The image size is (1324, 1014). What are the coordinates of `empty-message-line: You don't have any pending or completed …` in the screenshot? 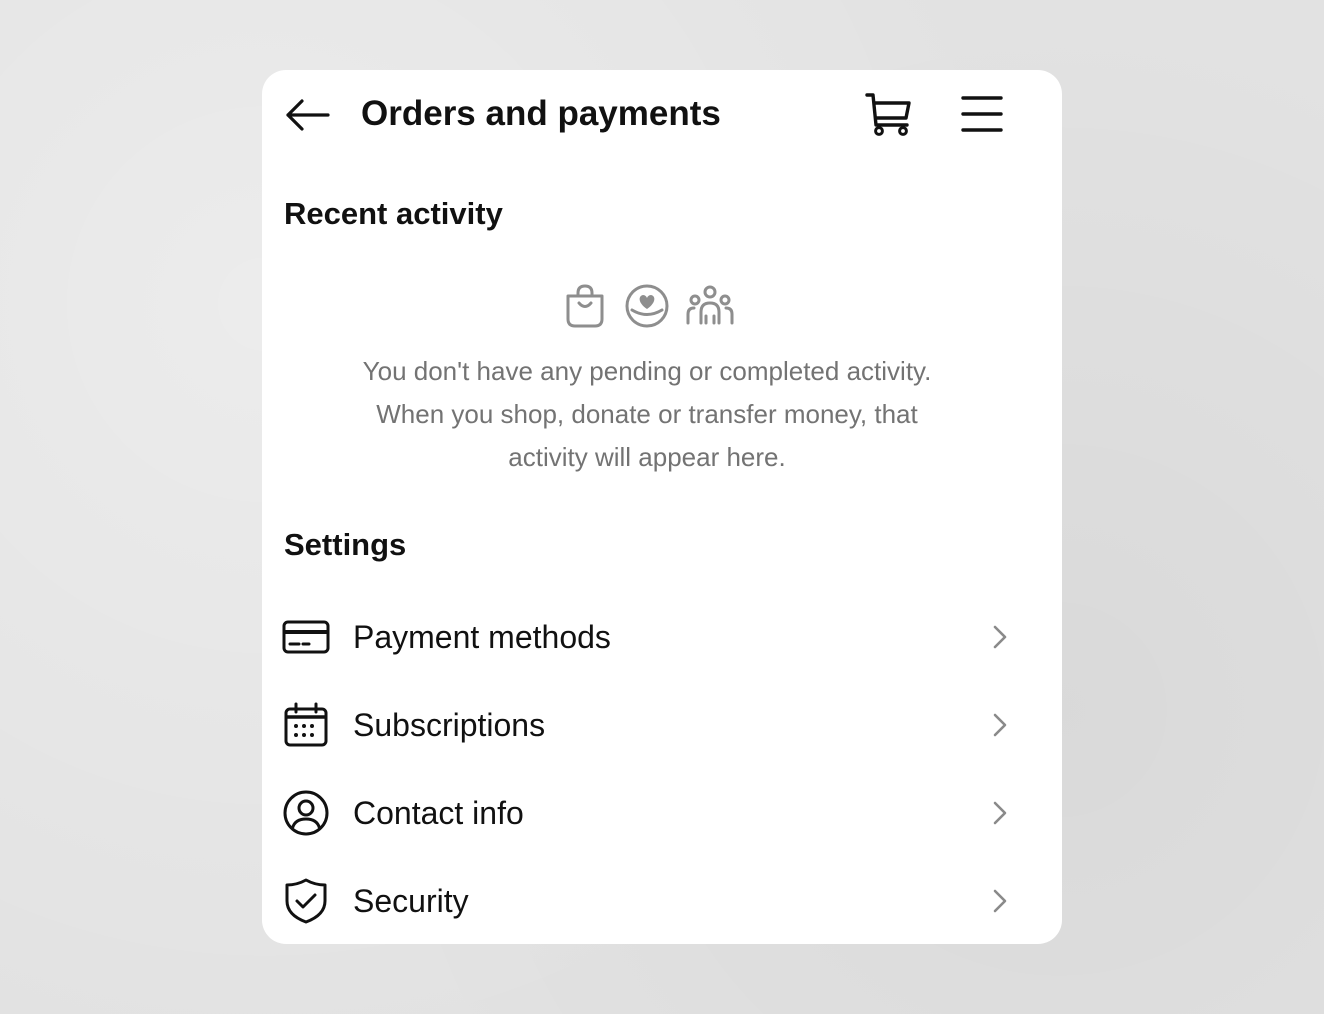 It's located at (647, 371).